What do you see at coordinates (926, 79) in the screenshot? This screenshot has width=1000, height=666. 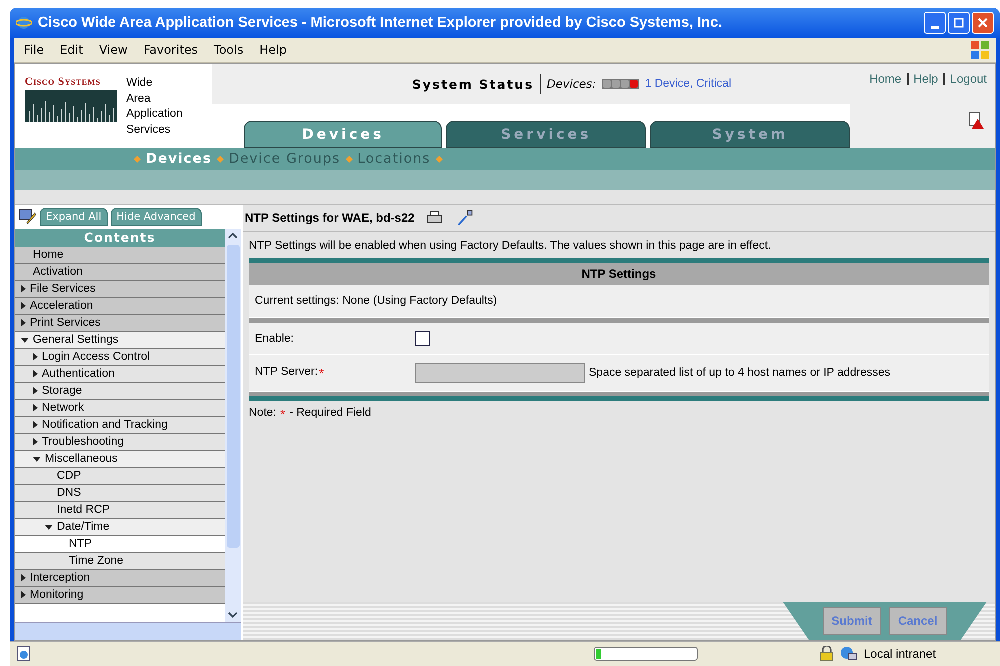 I see `header-link: Help` at bounding box center [926, 79].